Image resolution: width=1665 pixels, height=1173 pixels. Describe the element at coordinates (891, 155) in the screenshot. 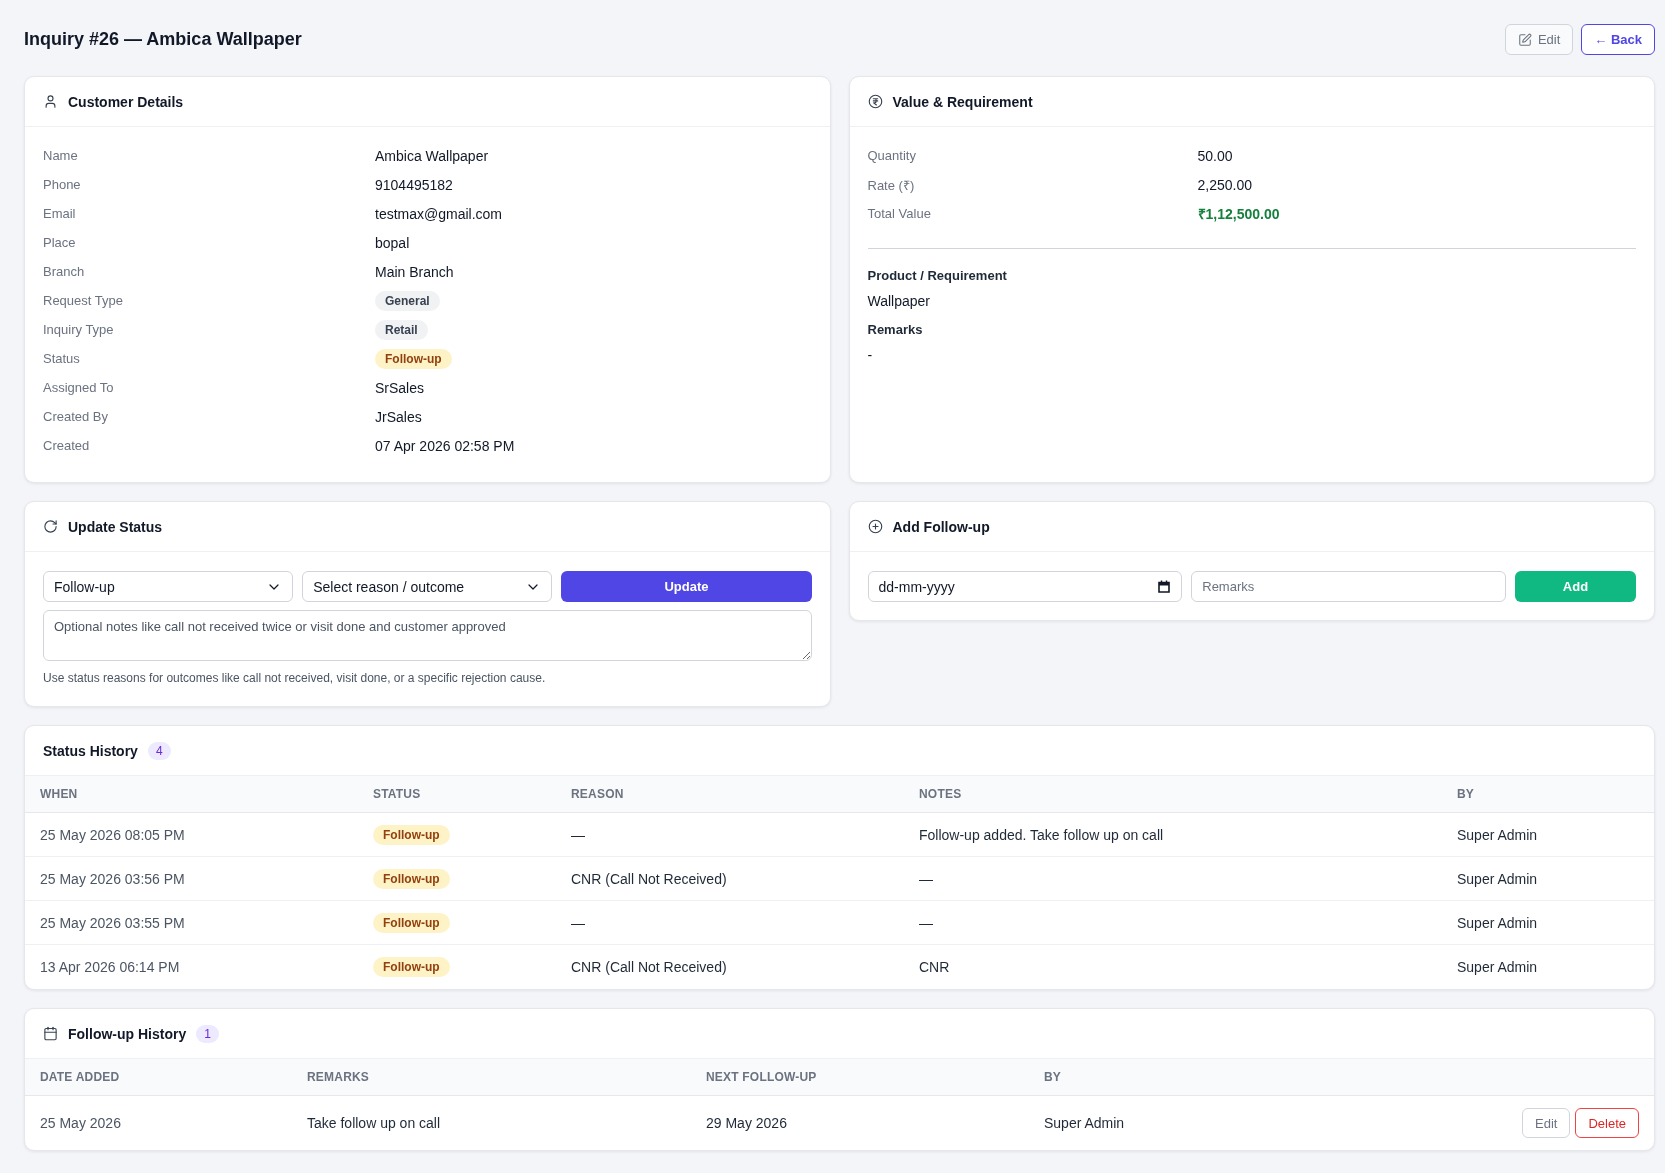

I see `field-label: Quantity` at that location.